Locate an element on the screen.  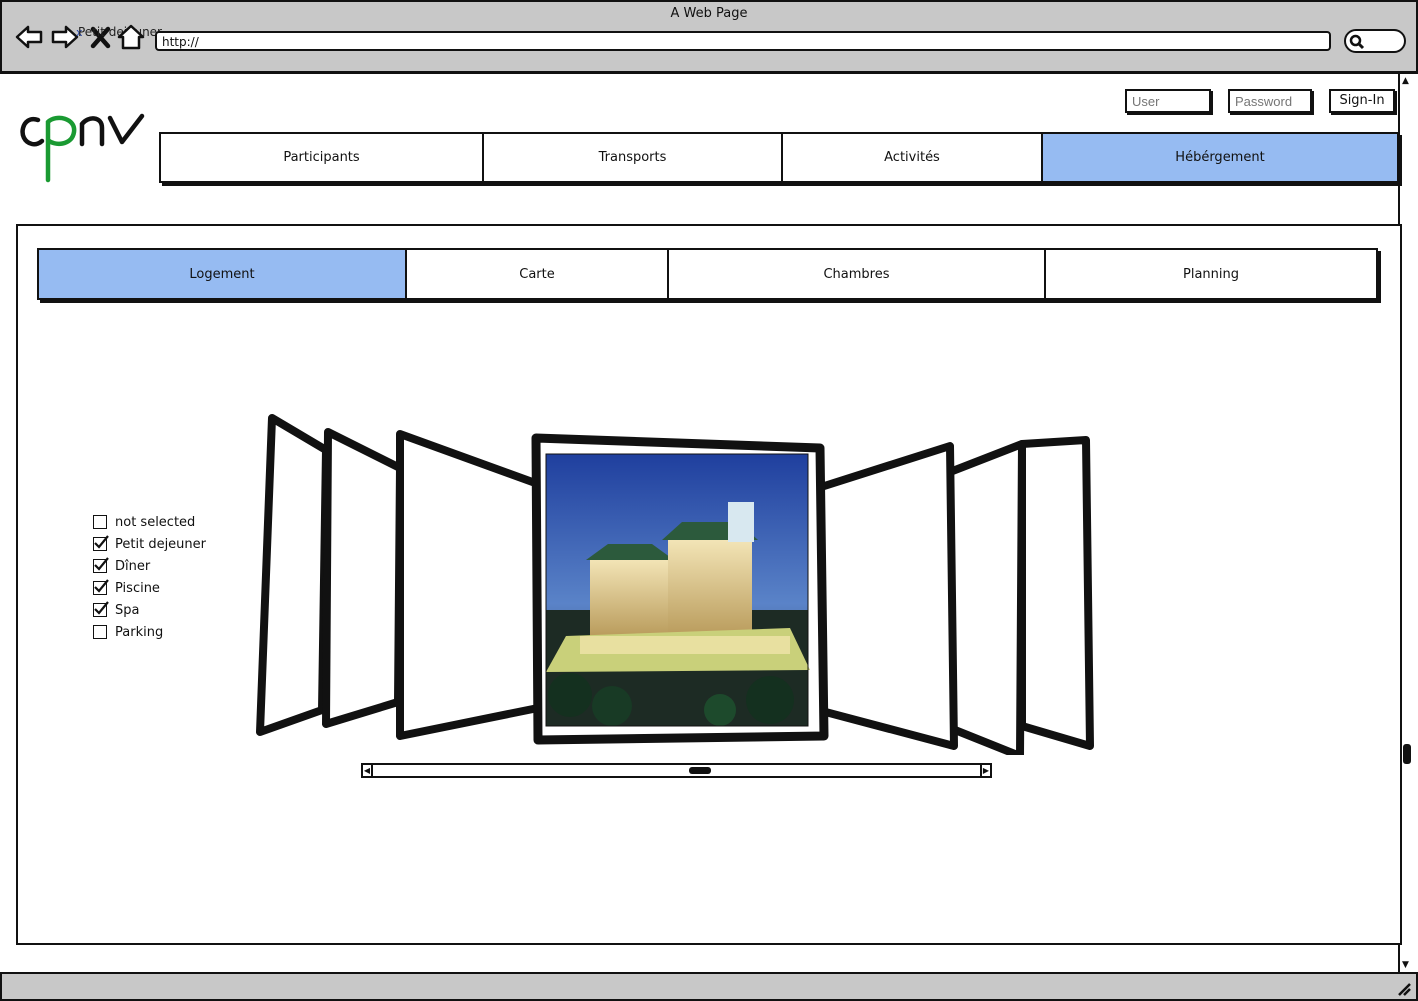
option-petit-dejeuner: Petit dejeuner is located at coordinates (163, 544).